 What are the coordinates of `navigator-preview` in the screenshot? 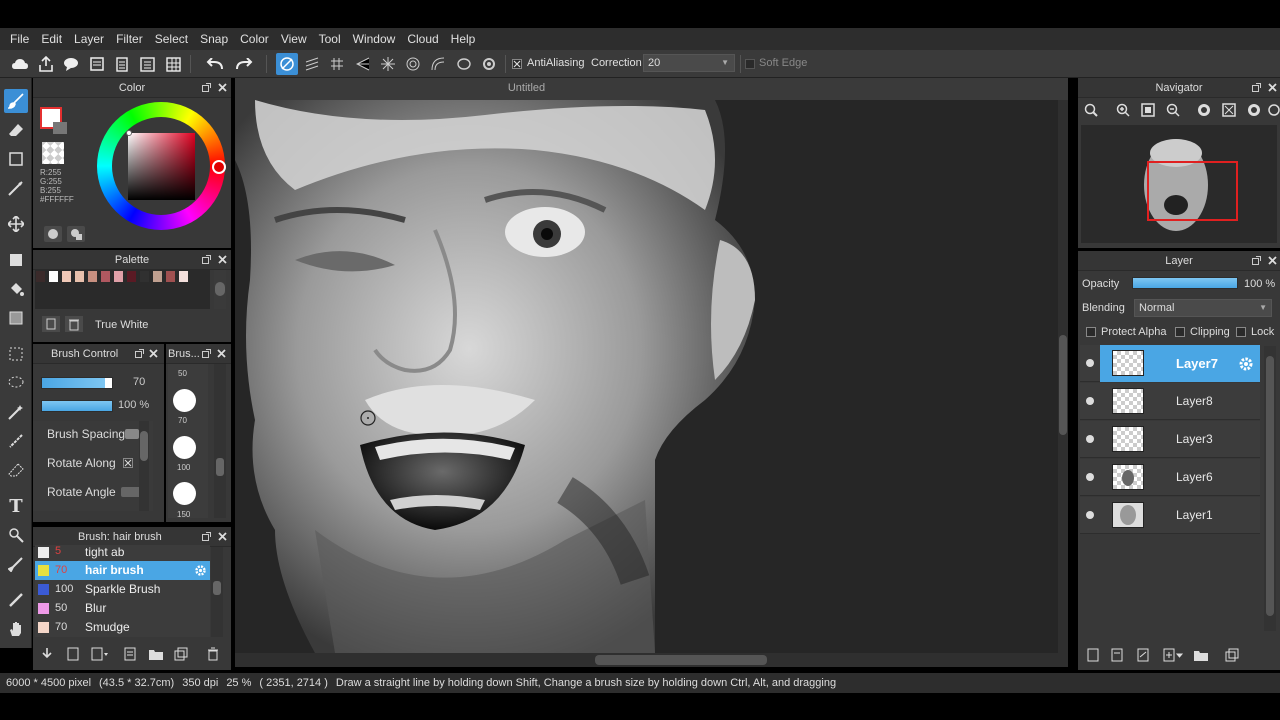 It's located at (1179, 184).